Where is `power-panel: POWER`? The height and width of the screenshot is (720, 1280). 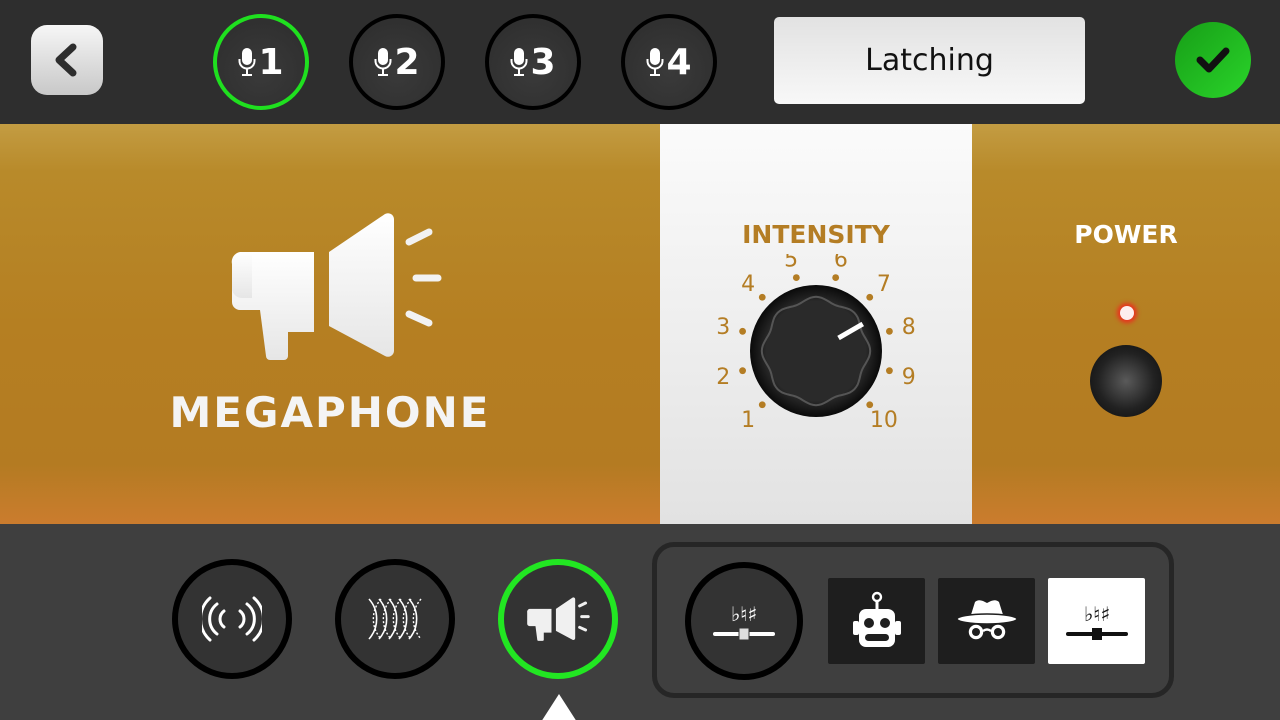
power-panel: POWER is located at coordinates (1126, 324).